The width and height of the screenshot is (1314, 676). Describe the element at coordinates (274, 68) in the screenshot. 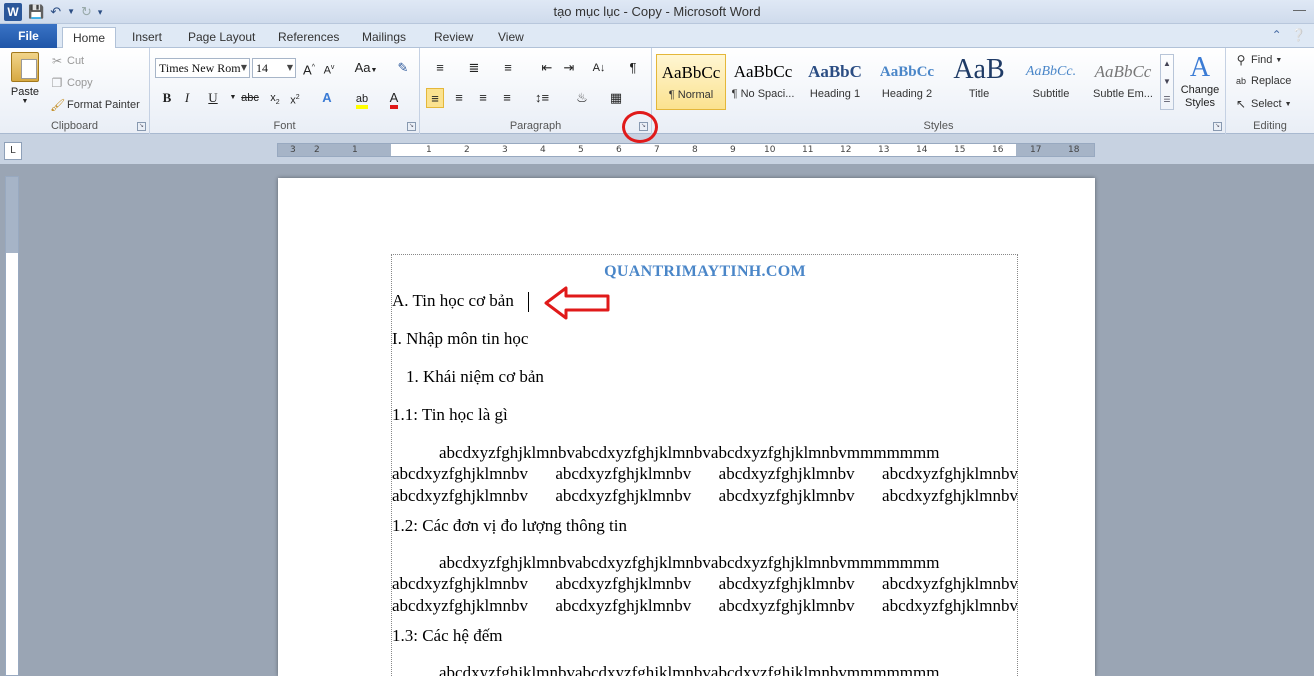

I see `font-size-combo: 14 ▼` at that location.